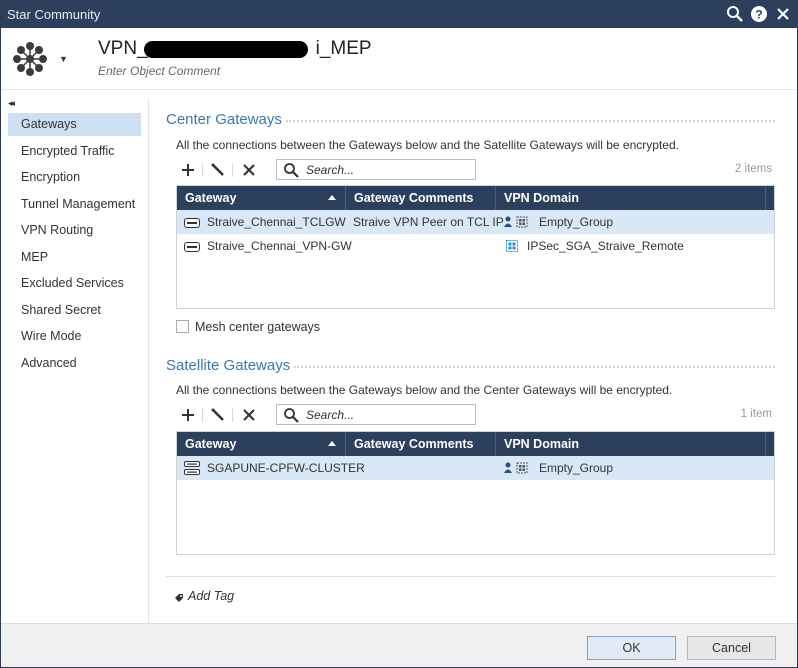 Image resolution: width=798 pixels, height=668 pixels. I want to click on sidebar-divider, so click(148, 360).